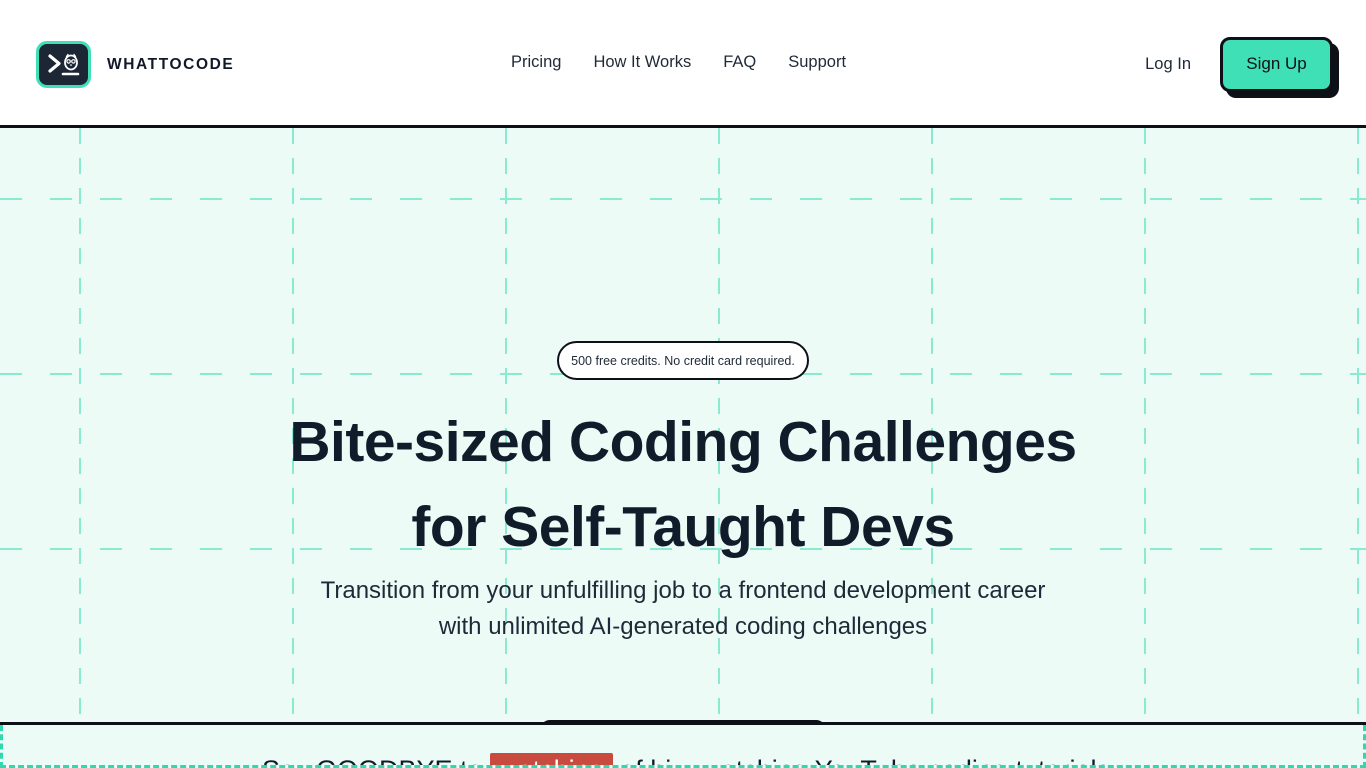 The width and height of the screenshot is (1366, 768). Describe the element at coordinates (1276, 64) in the screenshot. I see `signup-button: Sign Up` at that location.